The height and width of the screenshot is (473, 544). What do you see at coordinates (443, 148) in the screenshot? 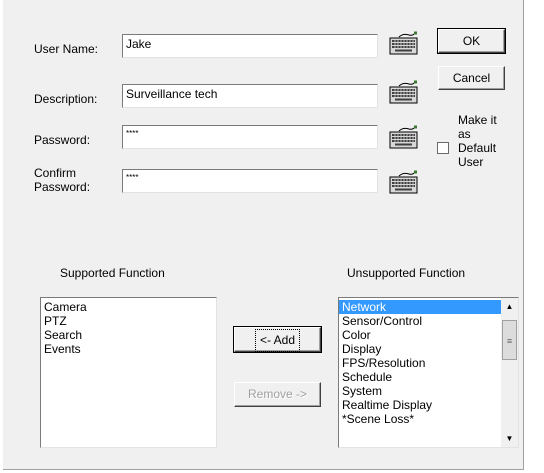
I see `default-user-checkbox` at bounding box center [443, 148].